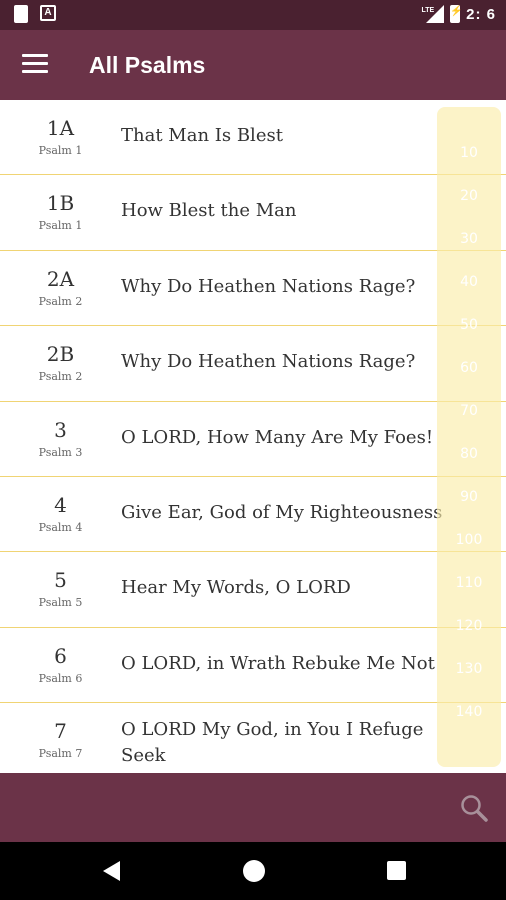 The image size is (506, 900). I want to click on psalm-number: 4, so click(60, 504).